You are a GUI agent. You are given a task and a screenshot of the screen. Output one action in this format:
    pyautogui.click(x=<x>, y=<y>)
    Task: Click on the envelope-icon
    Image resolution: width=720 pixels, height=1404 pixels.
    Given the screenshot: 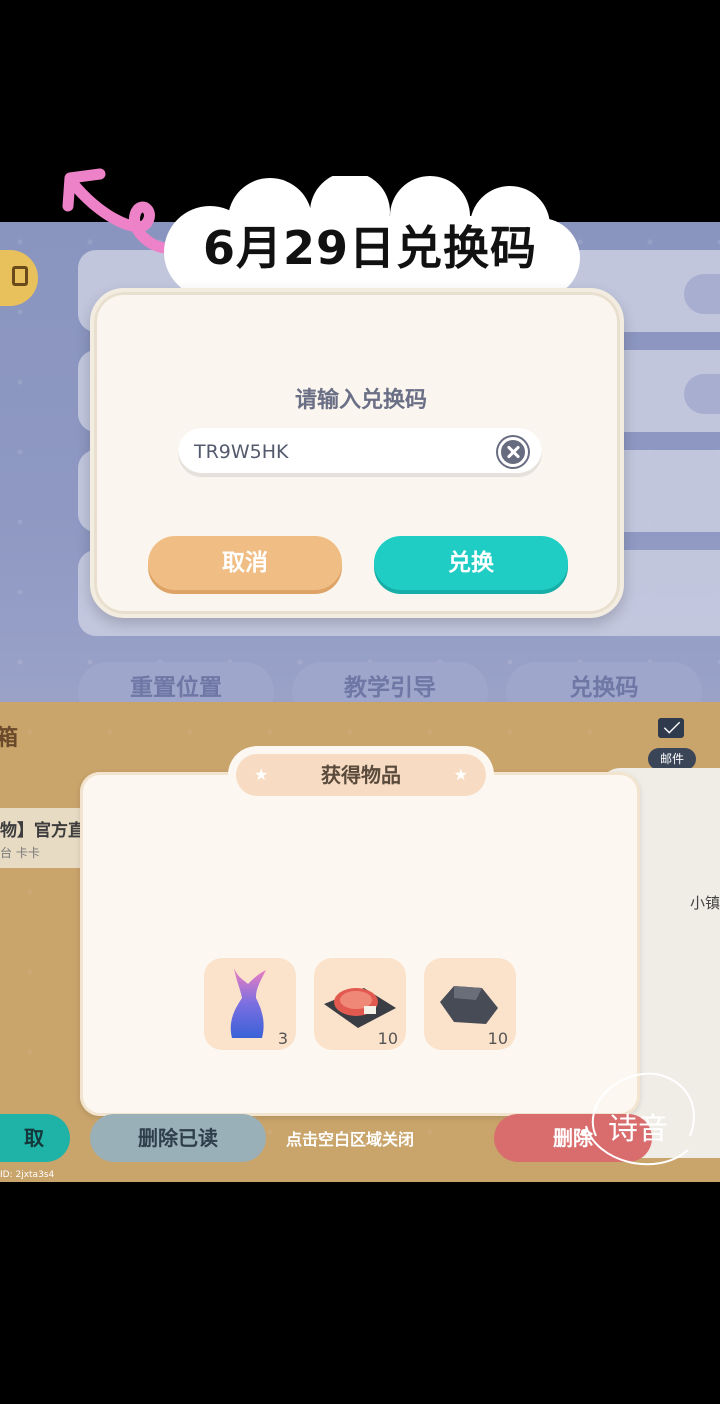 What is the action you would take?
    pyautogui.click(x=671, y=728)
    